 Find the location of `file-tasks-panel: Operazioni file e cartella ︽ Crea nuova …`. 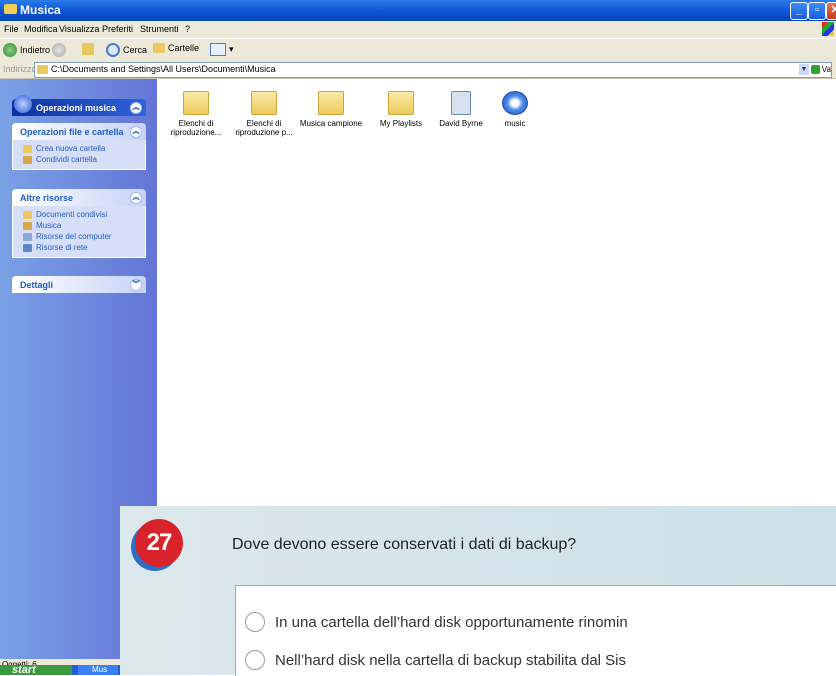

file-tasks-panel: Operazioni file e cartella ︽ Crea nuova … is located at coordinates (79, 146).